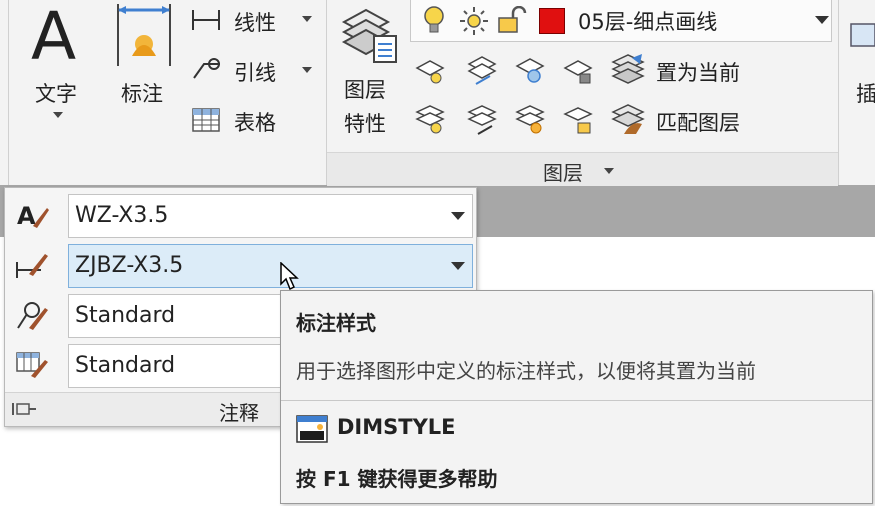 The height and width of the screenshot is (506, 875). I want to click on leader-label: 引线, so click(255, 72).